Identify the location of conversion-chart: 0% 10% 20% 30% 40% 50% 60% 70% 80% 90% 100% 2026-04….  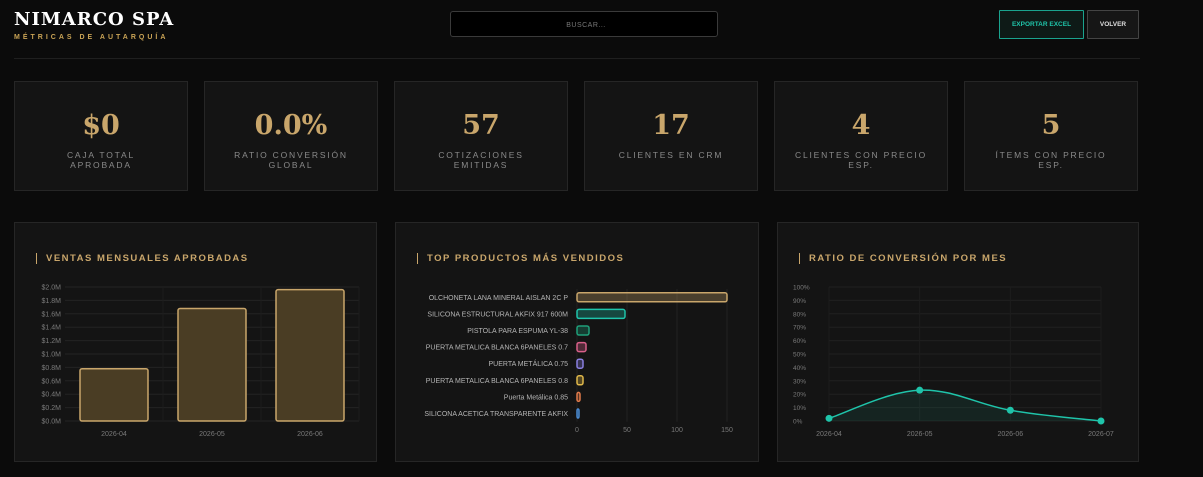
(953, 362).